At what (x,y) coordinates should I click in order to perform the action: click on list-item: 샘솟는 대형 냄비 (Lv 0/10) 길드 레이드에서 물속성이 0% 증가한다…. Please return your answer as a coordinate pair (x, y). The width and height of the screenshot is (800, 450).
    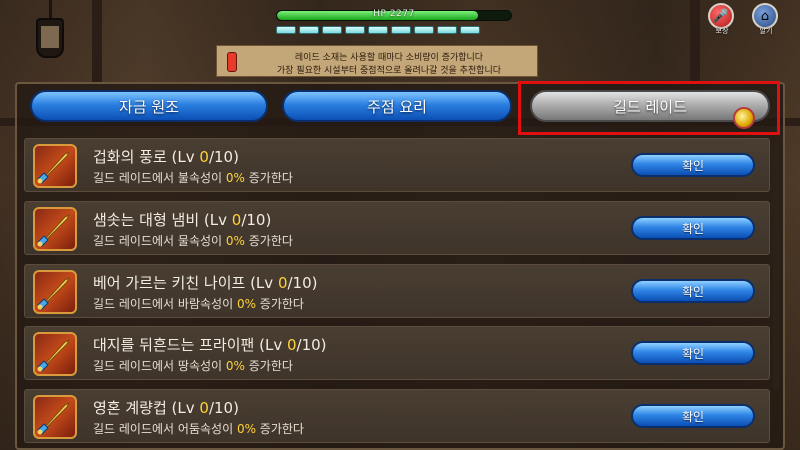
    Looking at the image, I should click on (397, 228).